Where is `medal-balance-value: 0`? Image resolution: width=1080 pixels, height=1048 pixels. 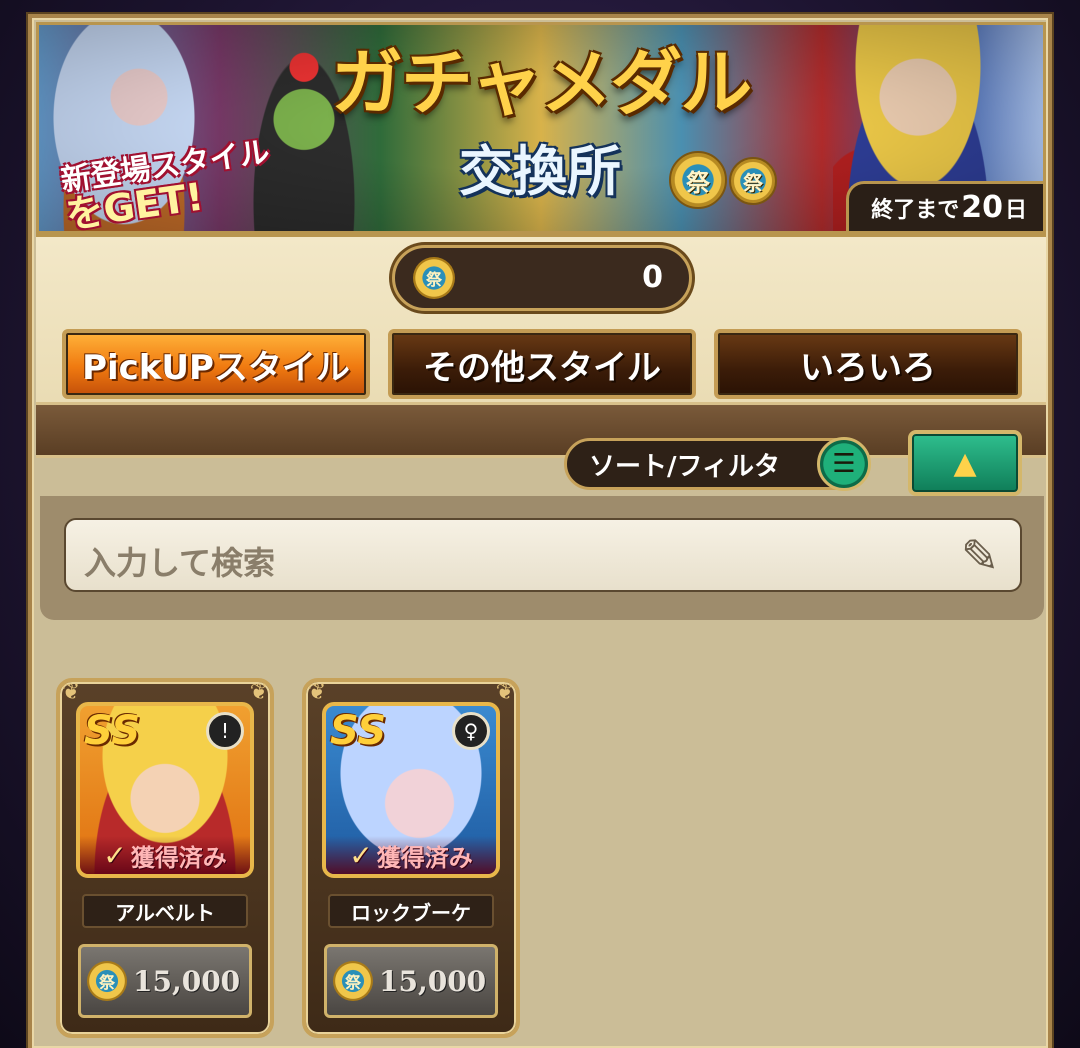 medal-balance-value: 0 is located at coordinates (652, 277).